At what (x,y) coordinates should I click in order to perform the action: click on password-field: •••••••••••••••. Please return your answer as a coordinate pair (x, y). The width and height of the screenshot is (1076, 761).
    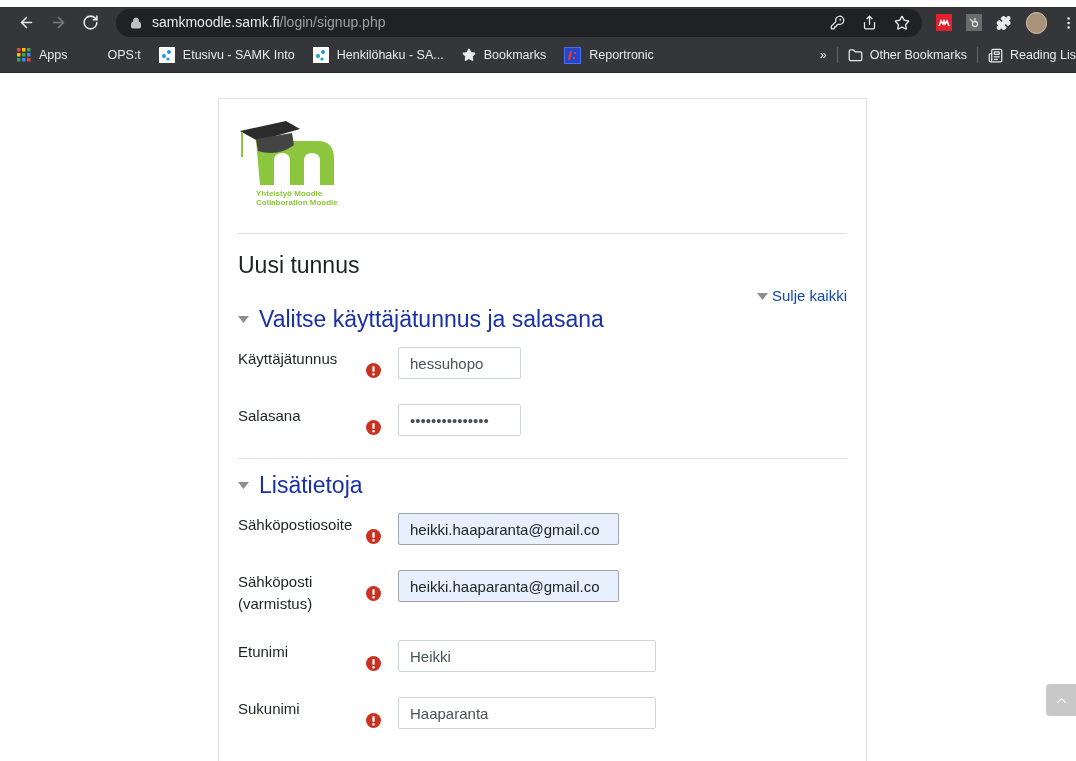
    Looking at the image, I should click on (459, 420).